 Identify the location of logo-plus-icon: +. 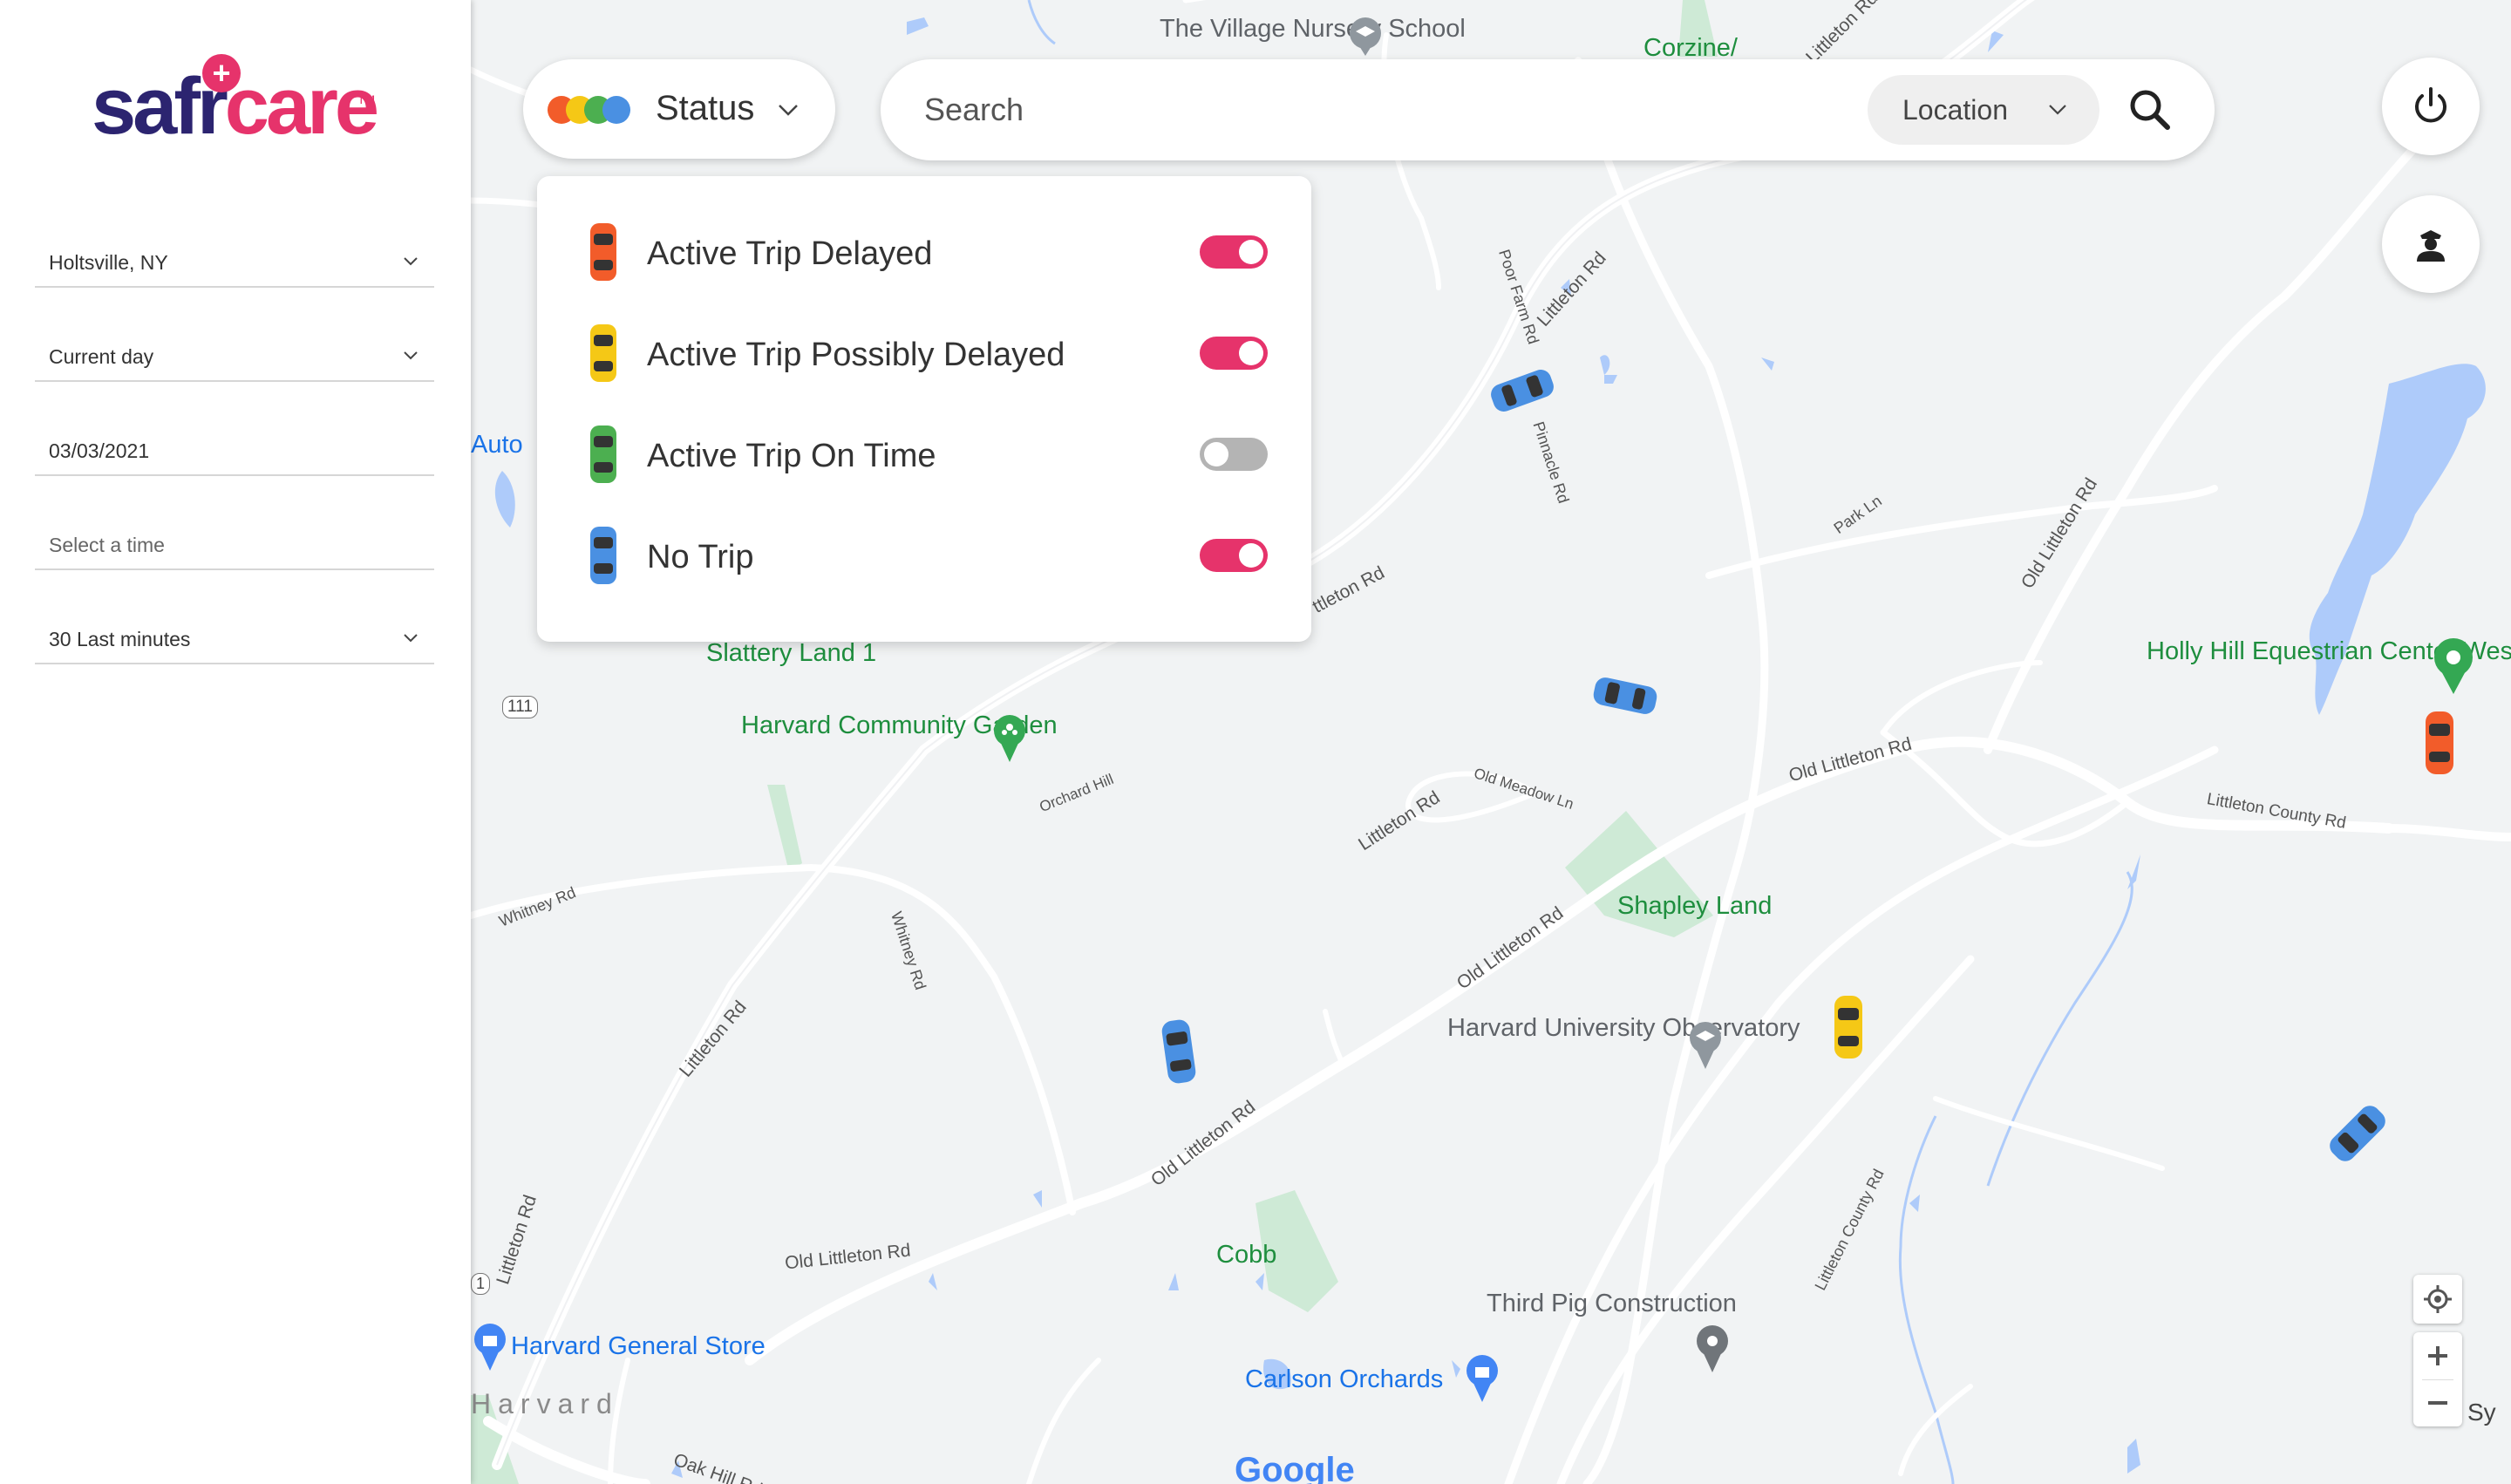
(221, 73).